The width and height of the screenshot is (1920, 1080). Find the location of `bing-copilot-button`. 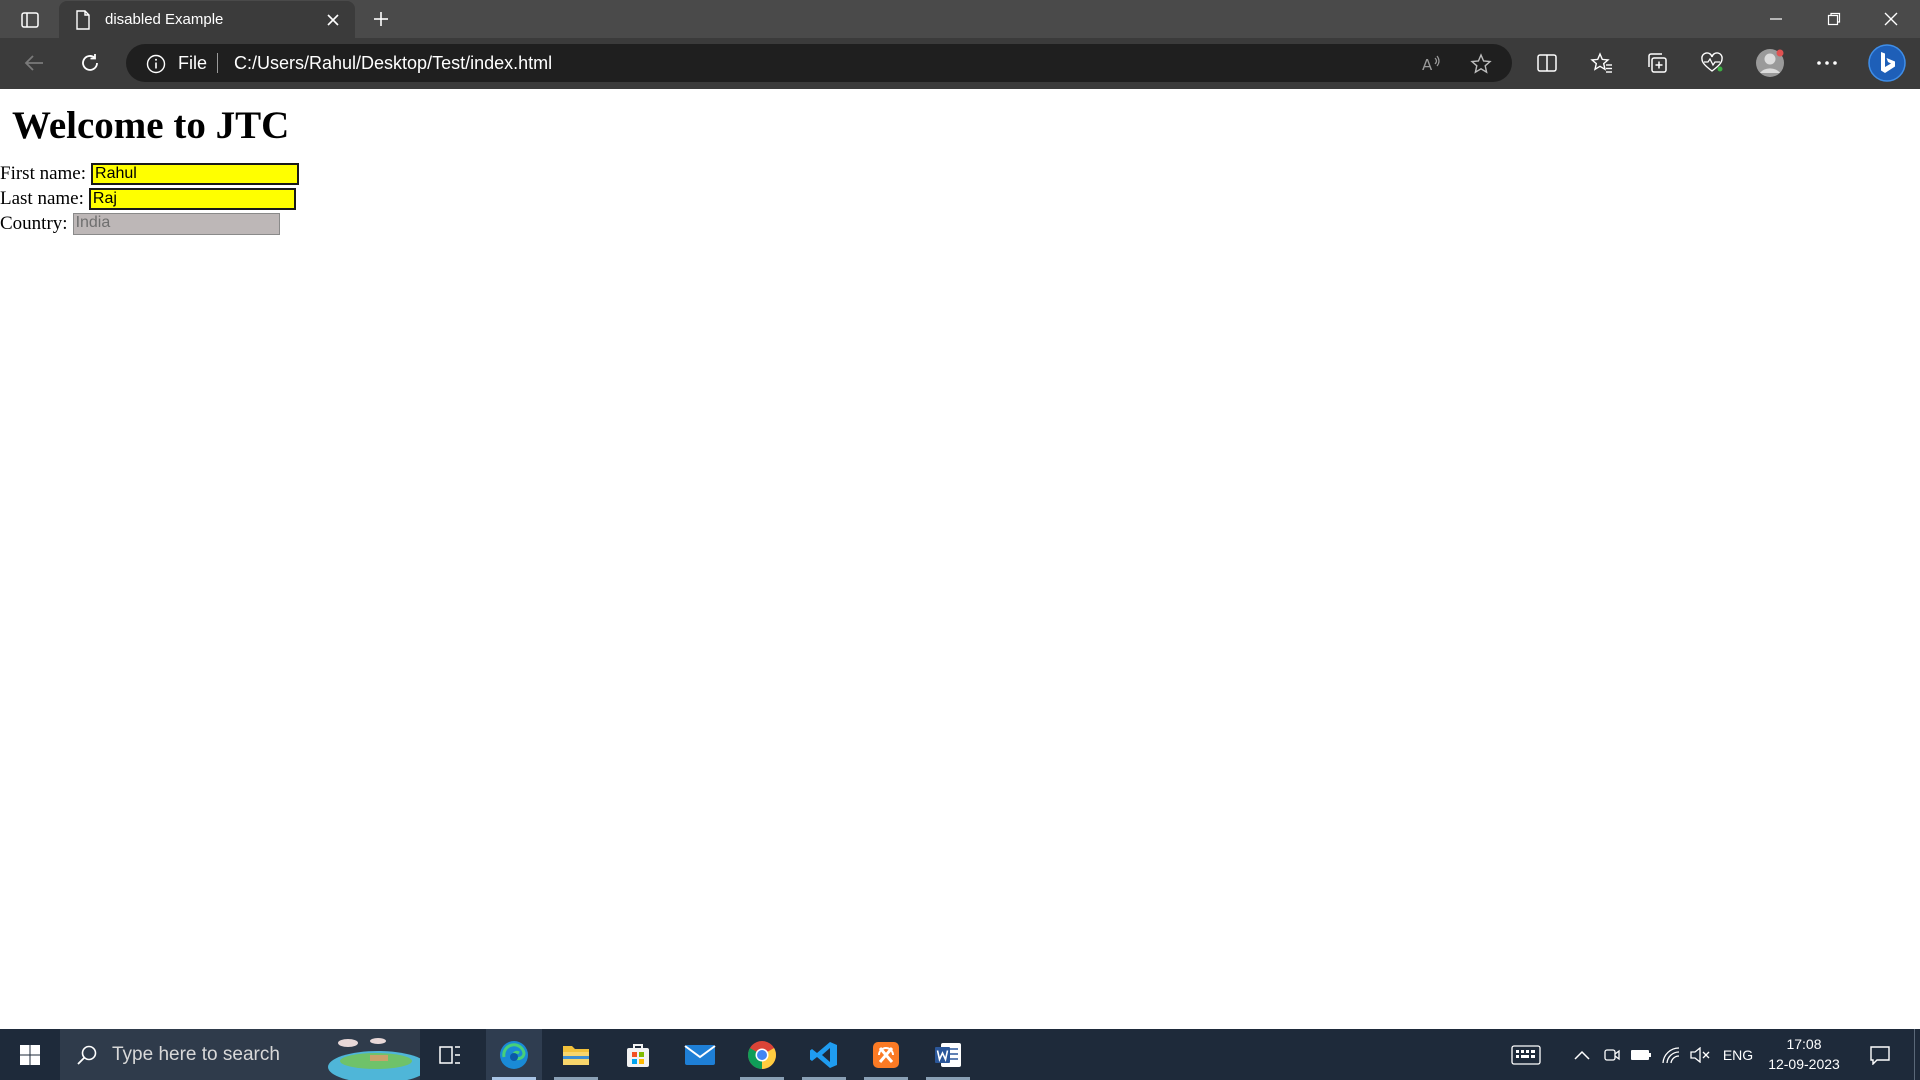

bing-copilot-button is located at coordinates (1887, 63).